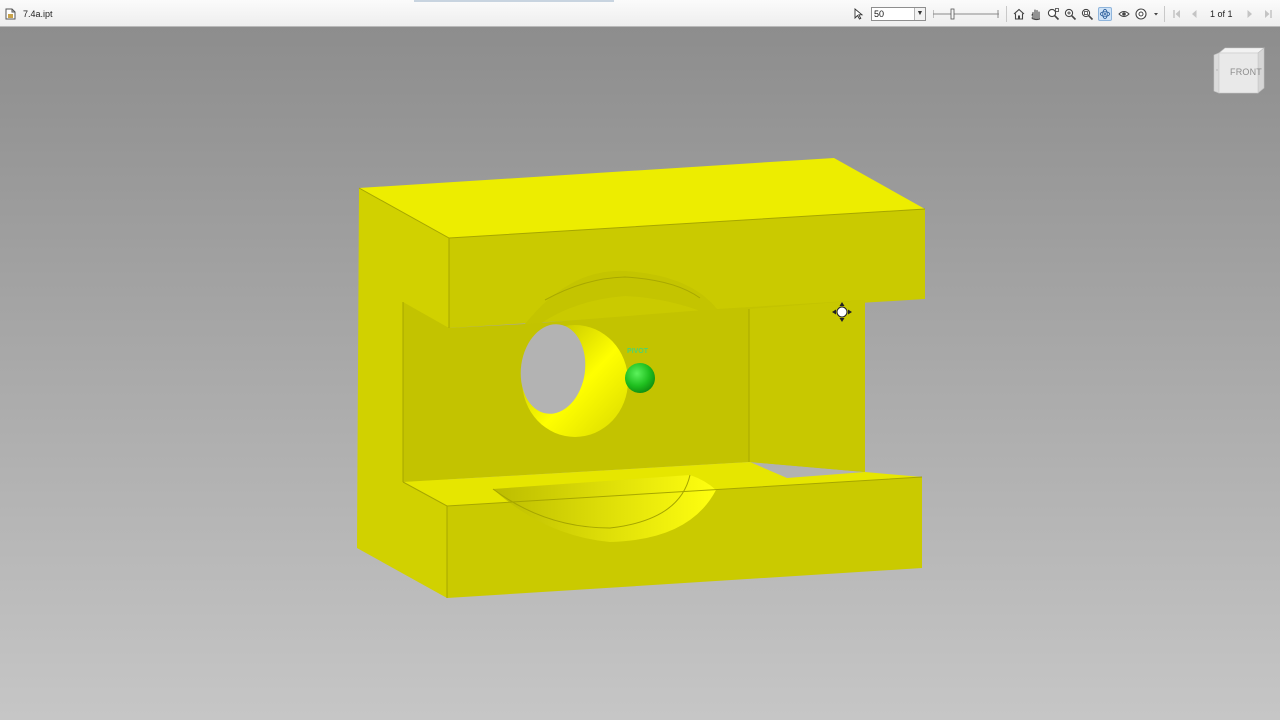 This screenshot has height=720, width=1280. Describe the element at coordinates (1194, 14) in the screenshot. I see `previous-page-icon` at that location.